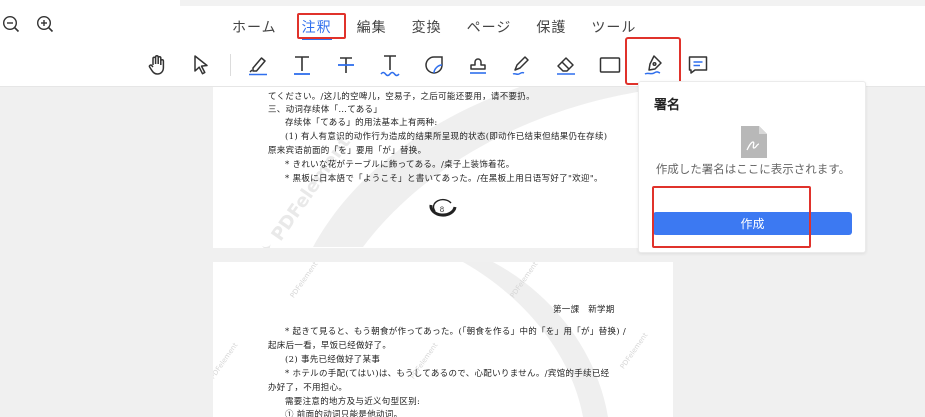 The image size is (925, 417). Describe the element at coordinates (478, 65) in the screenshot. I see `stamp-icon` at that location.